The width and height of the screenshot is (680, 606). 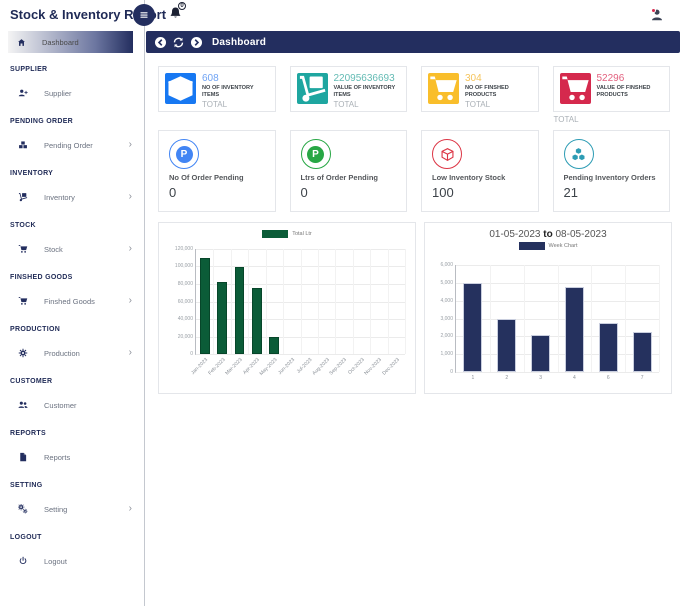 What do you see at coordinates (180, 88) in the screenshot?
I see `box-icon` at bounding box center [180, 88].